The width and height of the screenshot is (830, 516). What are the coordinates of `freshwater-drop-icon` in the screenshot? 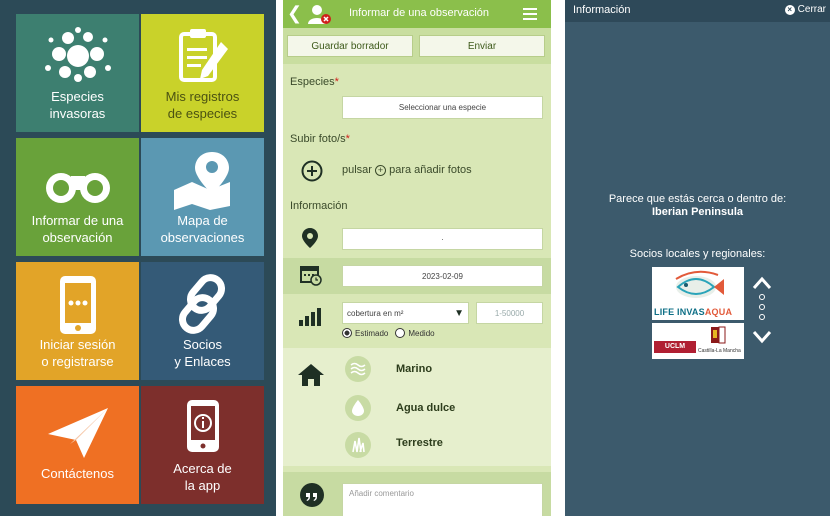 It's located at (358, 408).